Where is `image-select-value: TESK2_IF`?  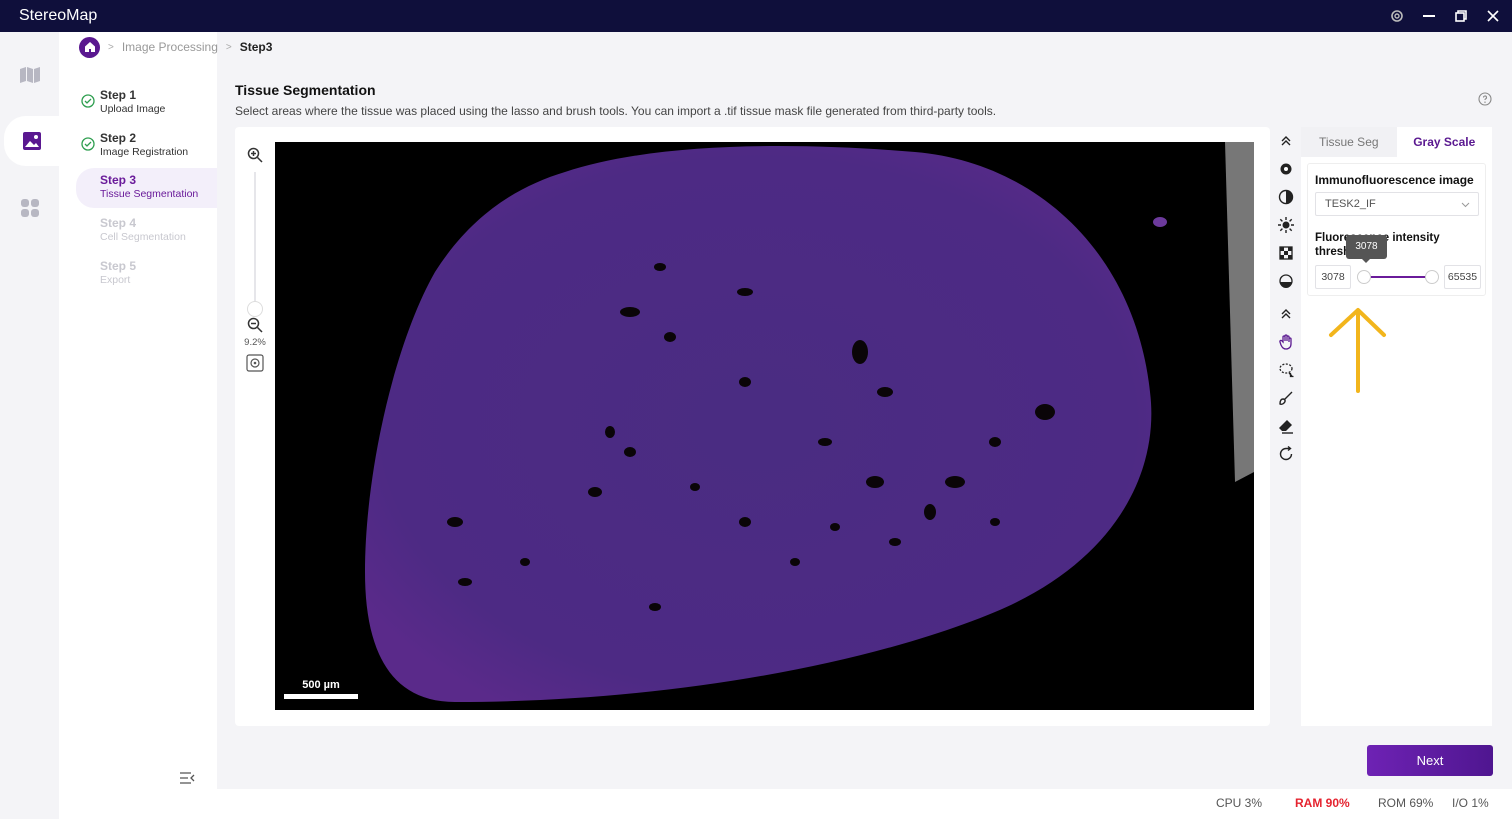
image-select-value: TESK2_IF is located at coordinates (1350, 204).